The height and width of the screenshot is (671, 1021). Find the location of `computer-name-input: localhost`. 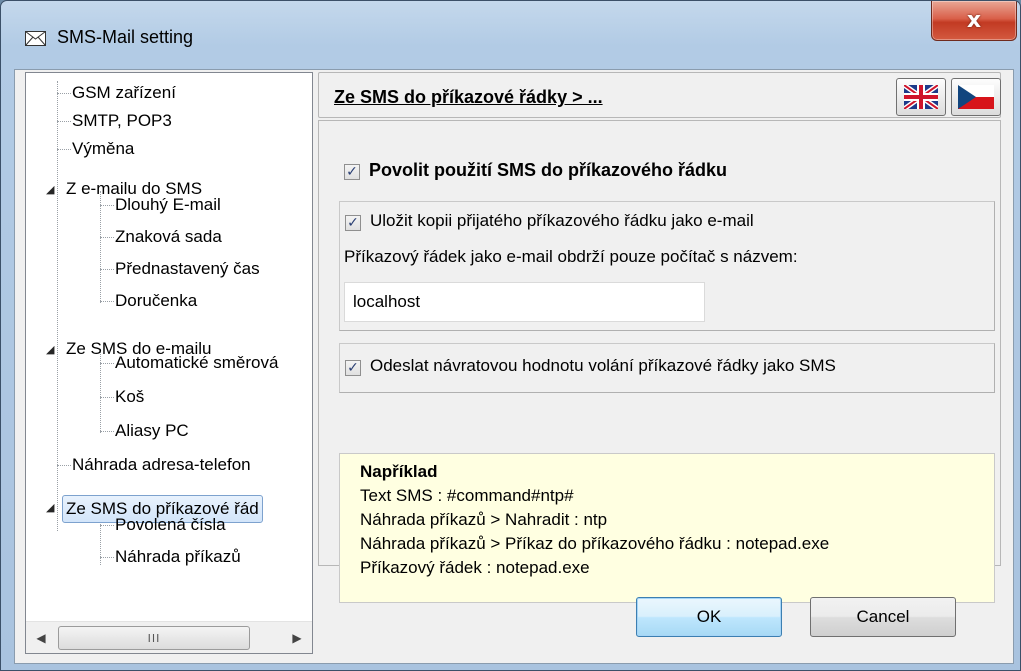

computer-name-input: localhost is located at coordinates (524, 302).